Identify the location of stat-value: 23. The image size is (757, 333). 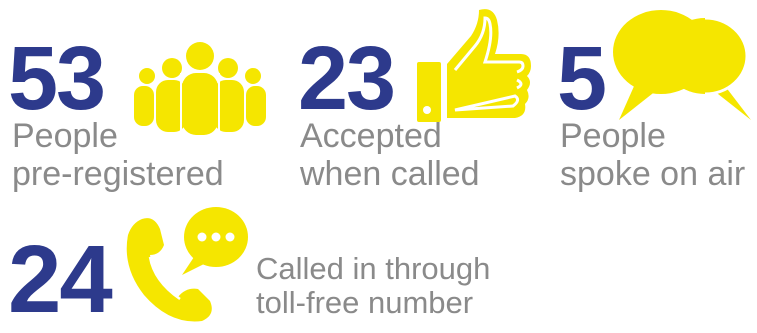
(347, 79).